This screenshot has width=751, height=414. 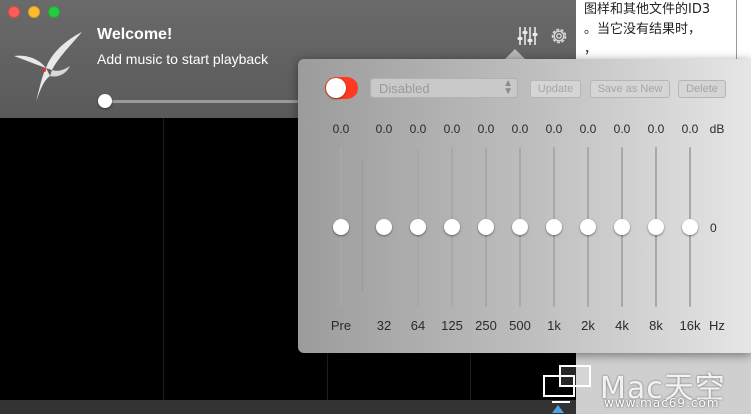 I want to click on band-frequency-label: 32, so click(x=384, y=325).